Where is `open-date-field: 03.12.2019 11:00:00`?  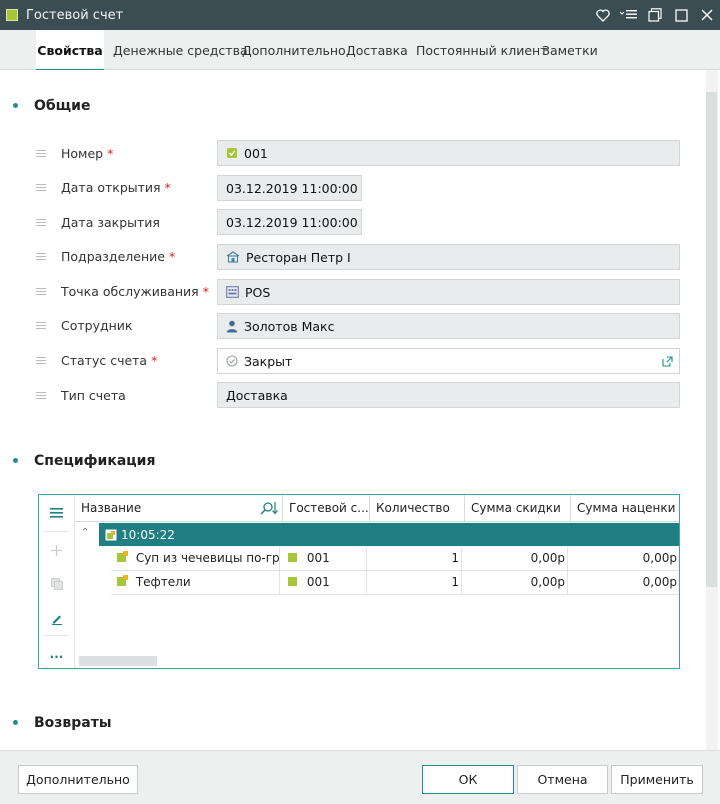 open-date-field: 03.12.2019 11:00:00 is located at coordinates (289, 188).